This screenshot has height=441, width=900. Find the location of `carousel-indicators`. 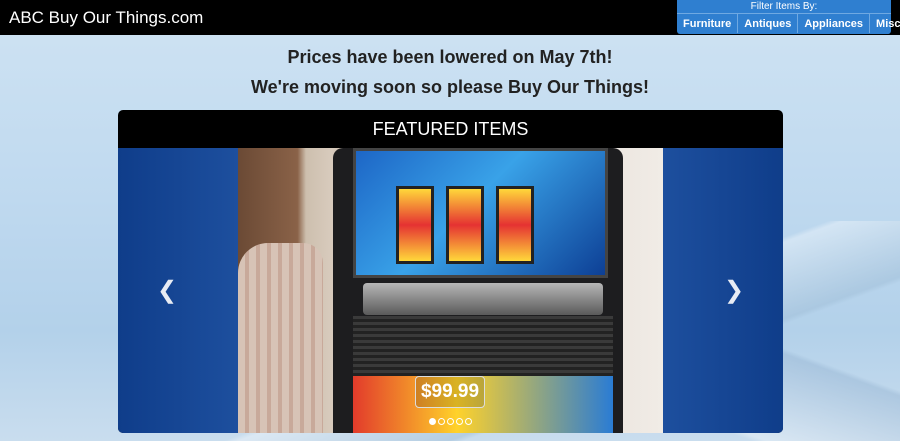

carousel-indicators is located at coordinates (450, 421).